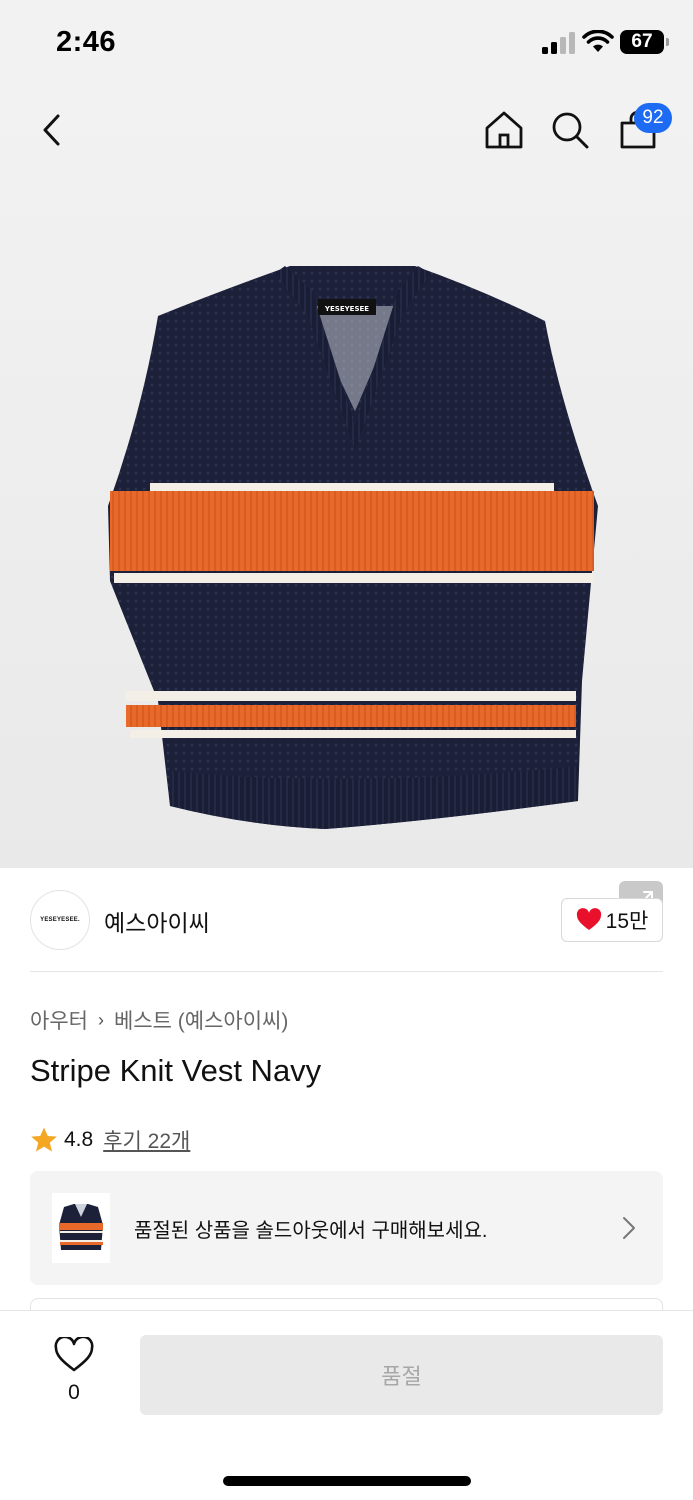 Image resolution: width=693 pixels, height=1500 pixels. I want to click on breadcrumb-category: 아우터, so click(59, 1020).